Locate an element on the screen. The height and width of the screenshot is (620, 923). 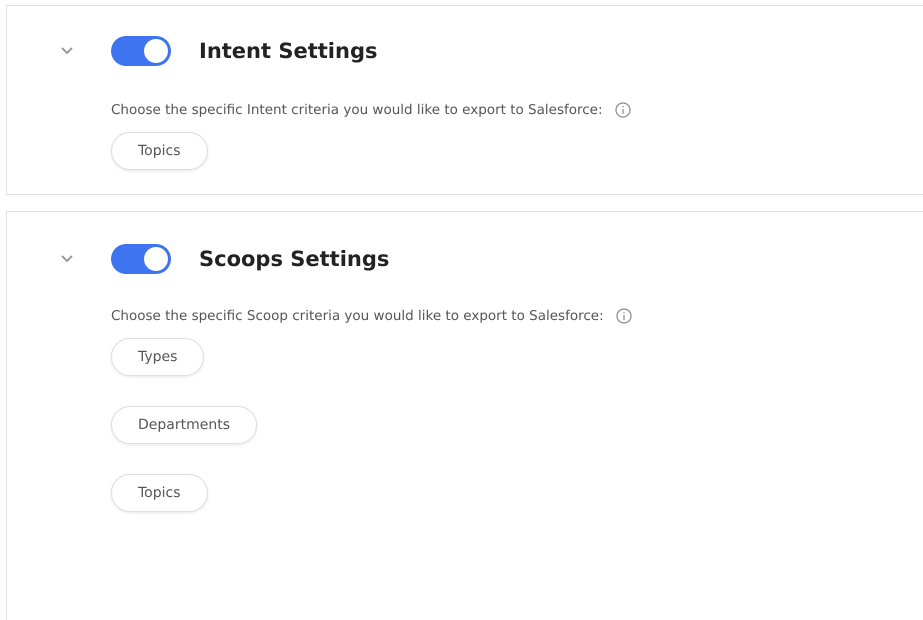
section-description: Choose the specific Scoop criteria you would like to export to Salesforce: is located at coordinates (357, 316).